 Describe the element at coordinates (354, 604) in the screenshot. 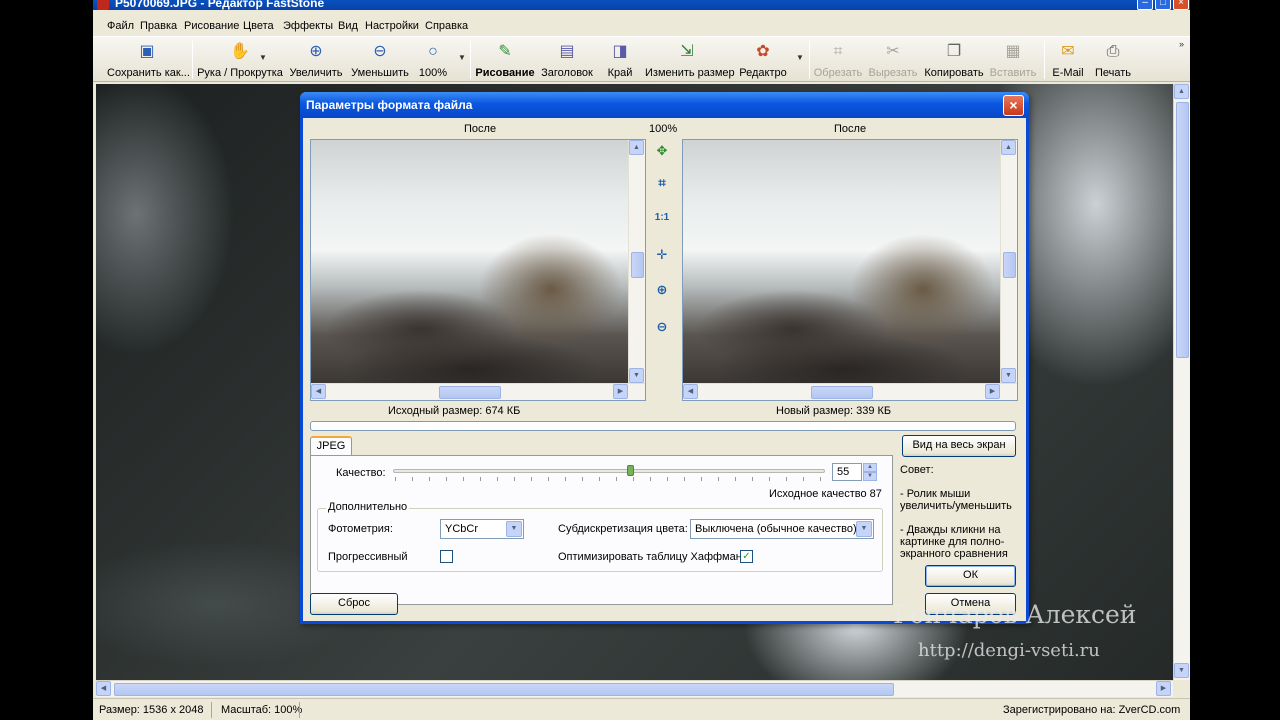

I see `reset-button: Сброс` at that location.